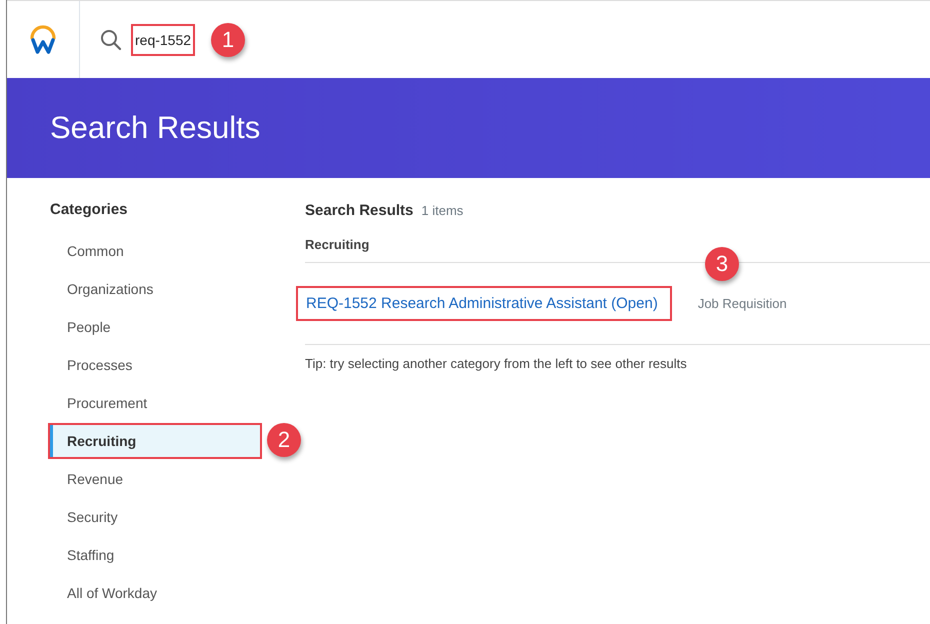 This screenshot has height=624, width=930. What do you see at coordinates (163, 40) in the screenshot?
I see `search-field: req-1552` at bounding box center [163, 40].